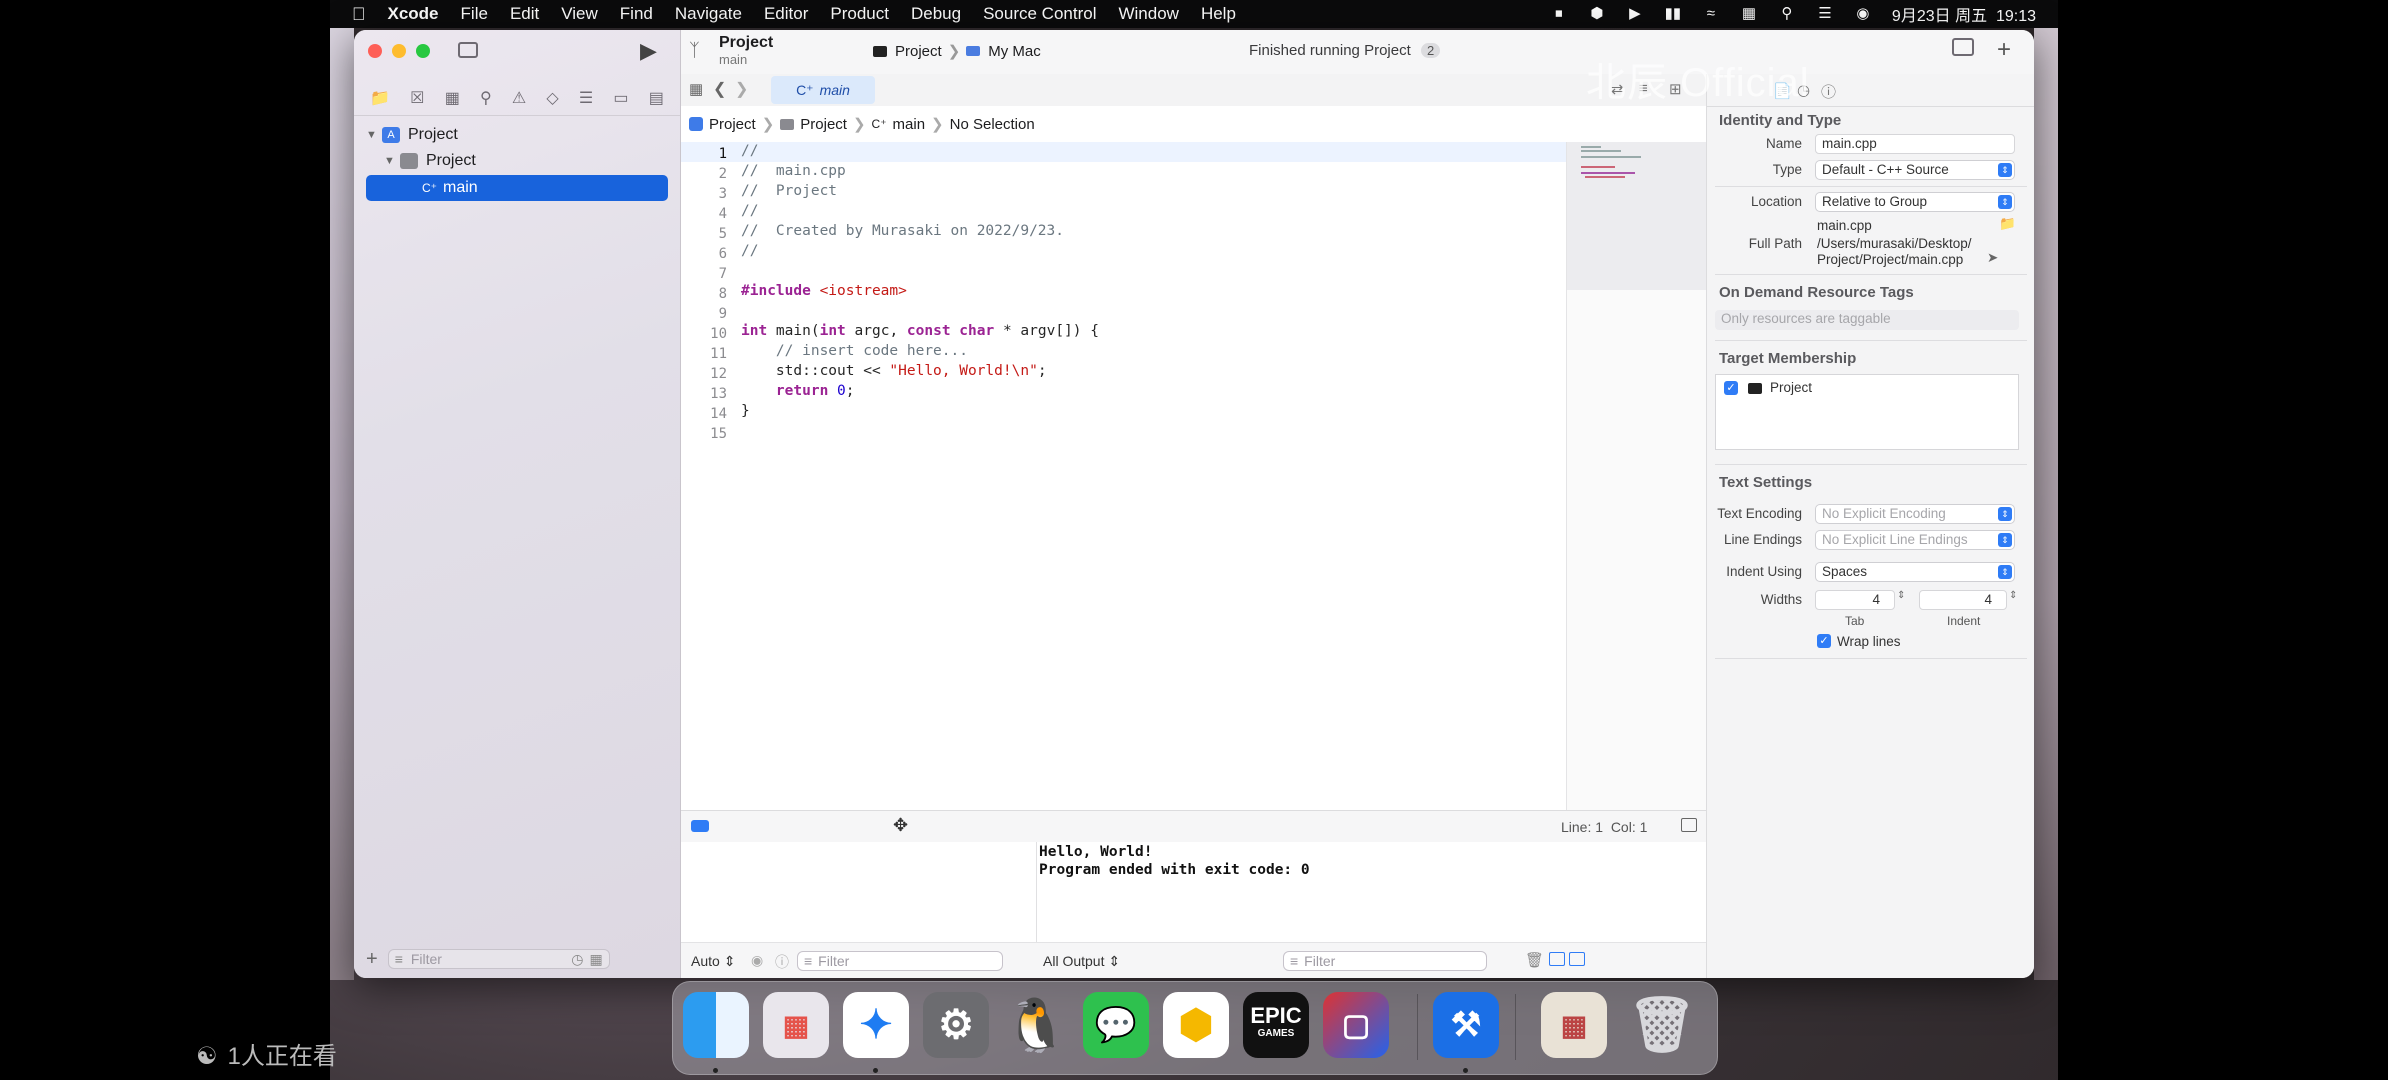 Image resolution: width=2388 pixels, height=1080 pixels. What do you see at coordinates (1673, 14) in the screenshot?
I see `battery-icon: ▮▮` at bounding box center [1673, 14].